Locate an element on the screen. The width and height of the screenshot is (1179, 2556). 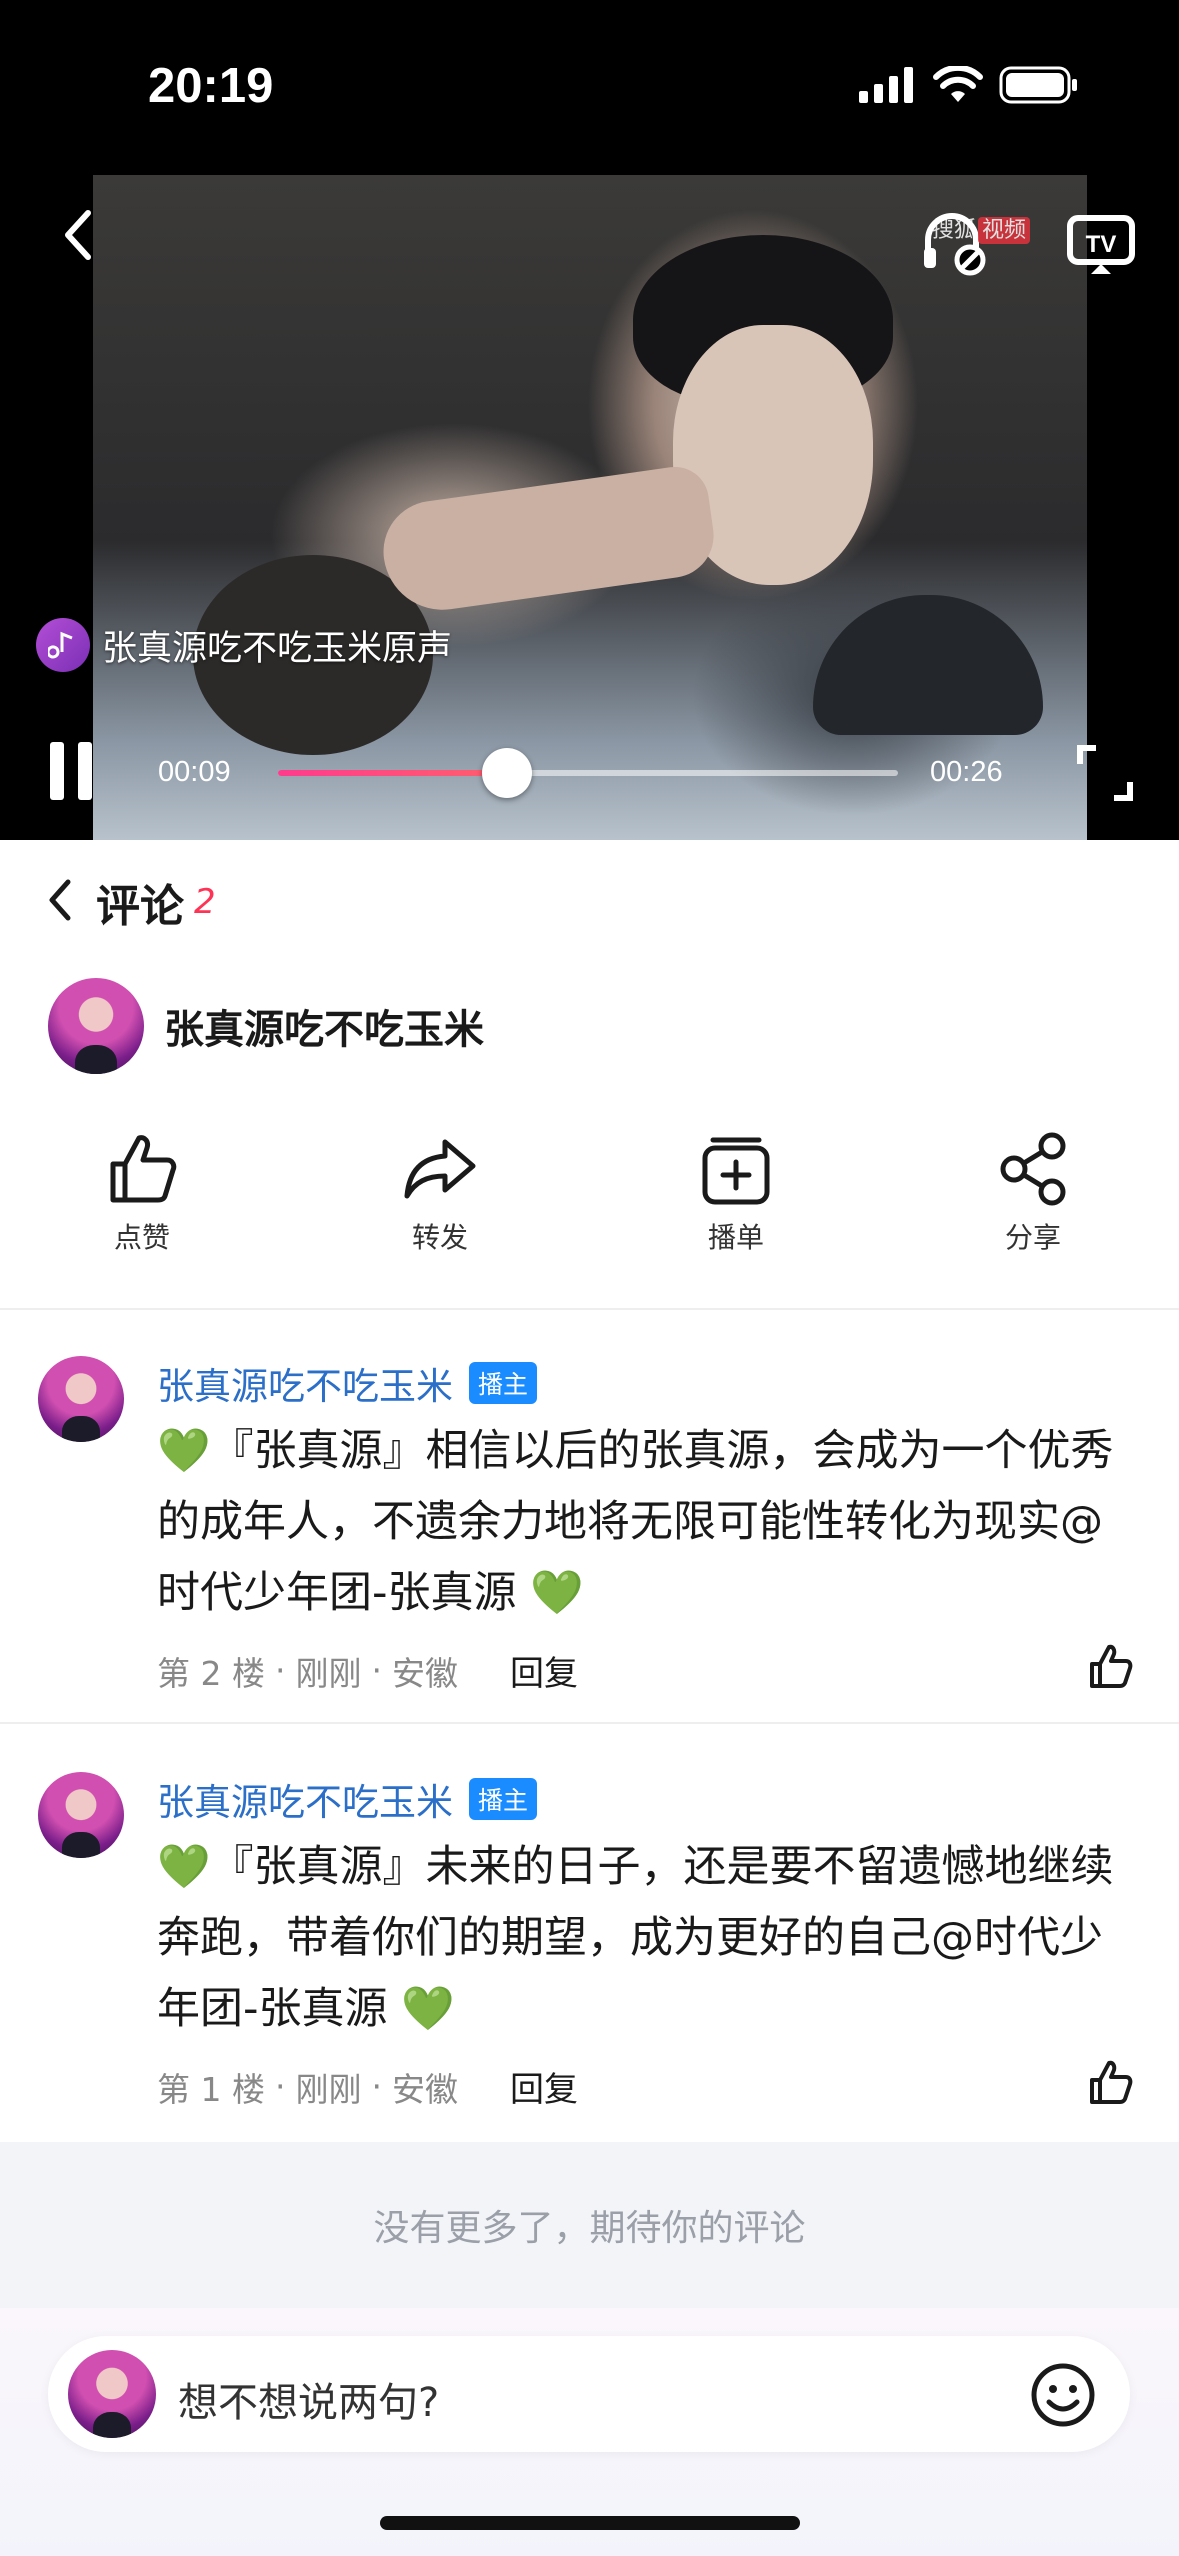
battery-icon is located at coordinates (1038, 85).